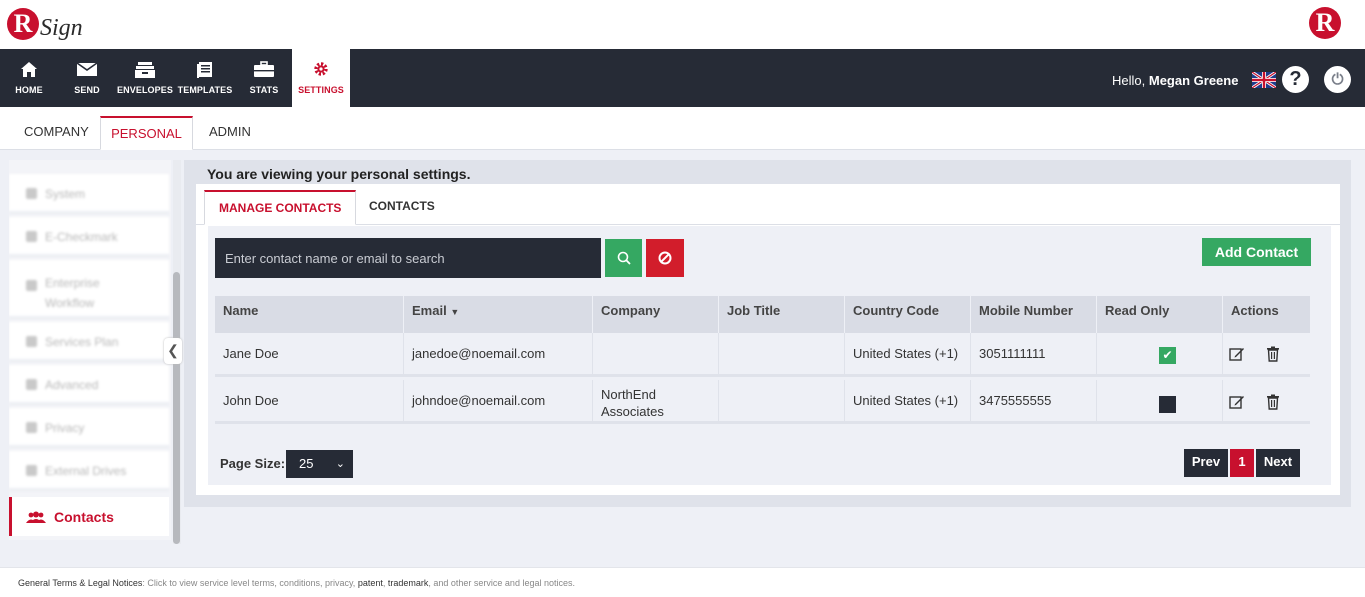 The height and width of the screenshot is (597, 1365). Describe the element at coordinates (1015, 400) in the screenshot. I see `cell-text: 3475555555` at that location.